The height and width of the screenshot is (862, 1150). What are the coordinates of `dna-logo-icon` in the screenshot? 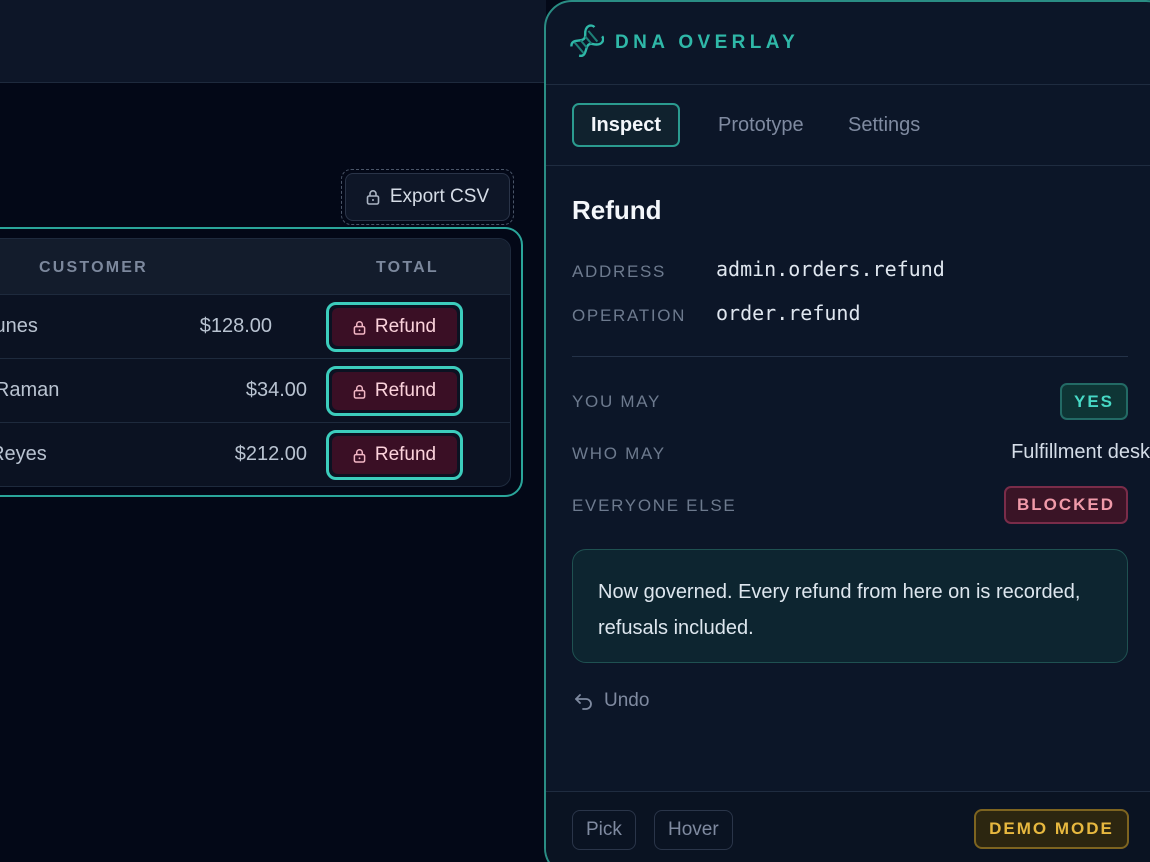 It's located at (587, 40).